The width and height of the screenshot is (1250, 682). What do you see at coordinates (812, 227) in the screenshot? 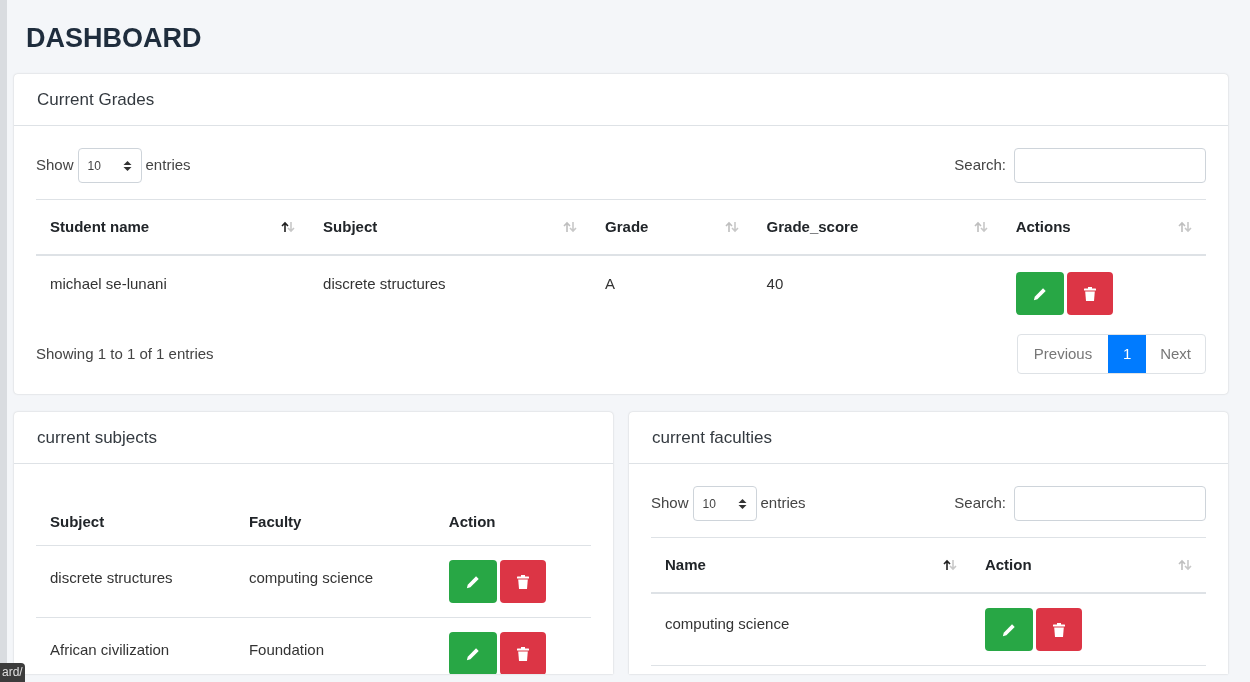
I see `column-header: Grade_score` at bounding box center [812, 227].